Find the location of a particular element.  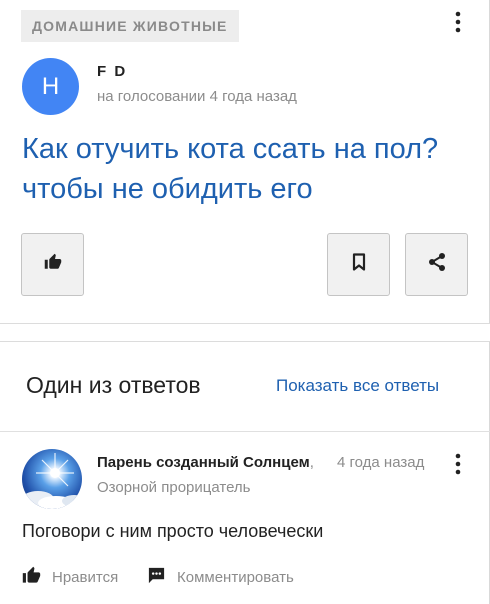

category-tag: ДОМАШНИЕ ЖИВОТНЫЕ is located at coordinates (130, 26).